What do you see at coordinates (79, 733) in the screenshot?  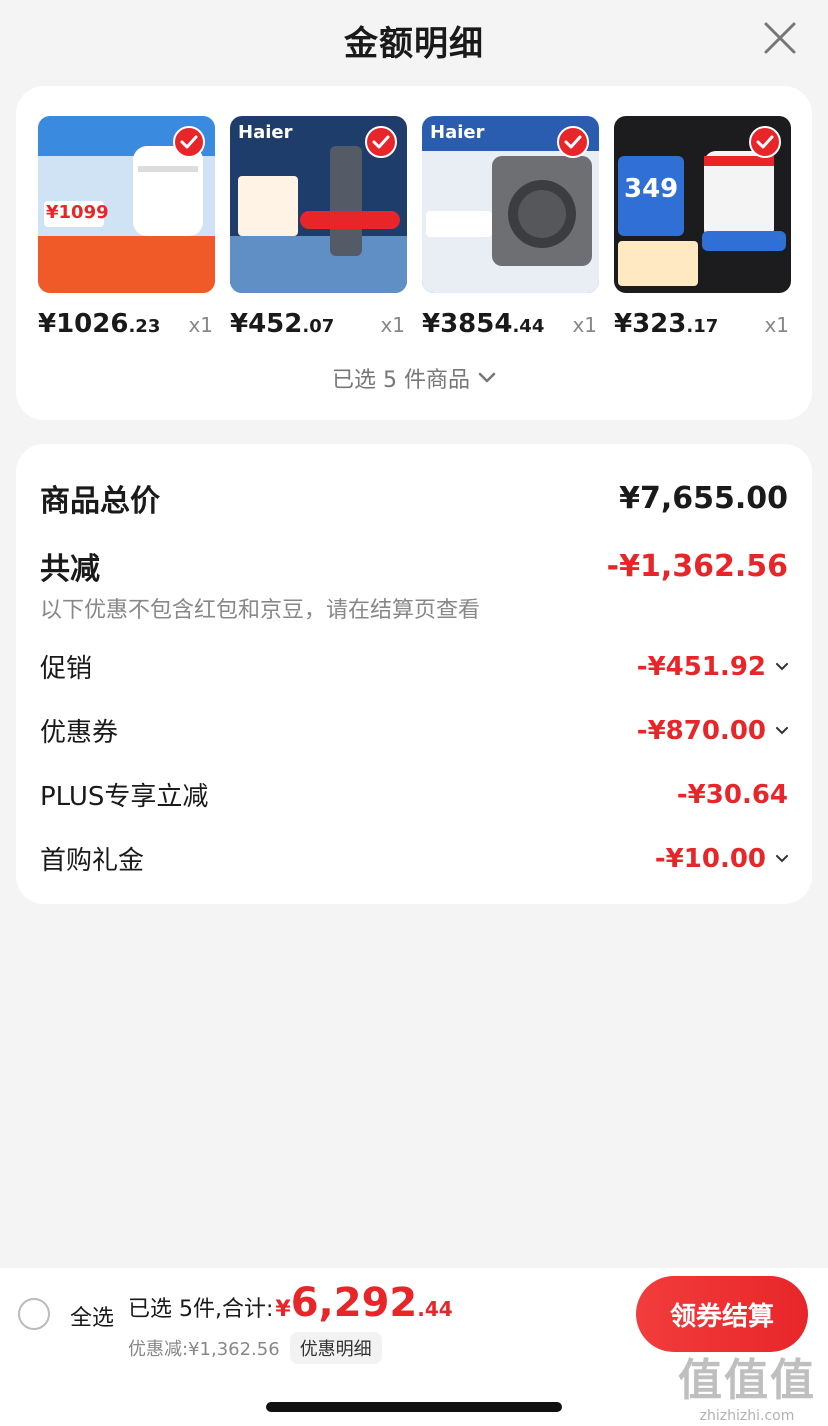 I see `discount-label: 优惠券` at bounding box center [79, 733].